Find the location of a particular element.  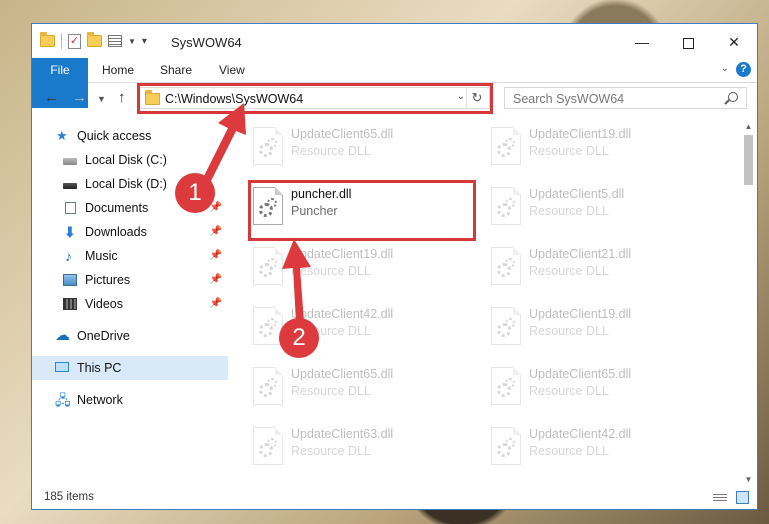

search-icon is located at coordinates (733, 97).